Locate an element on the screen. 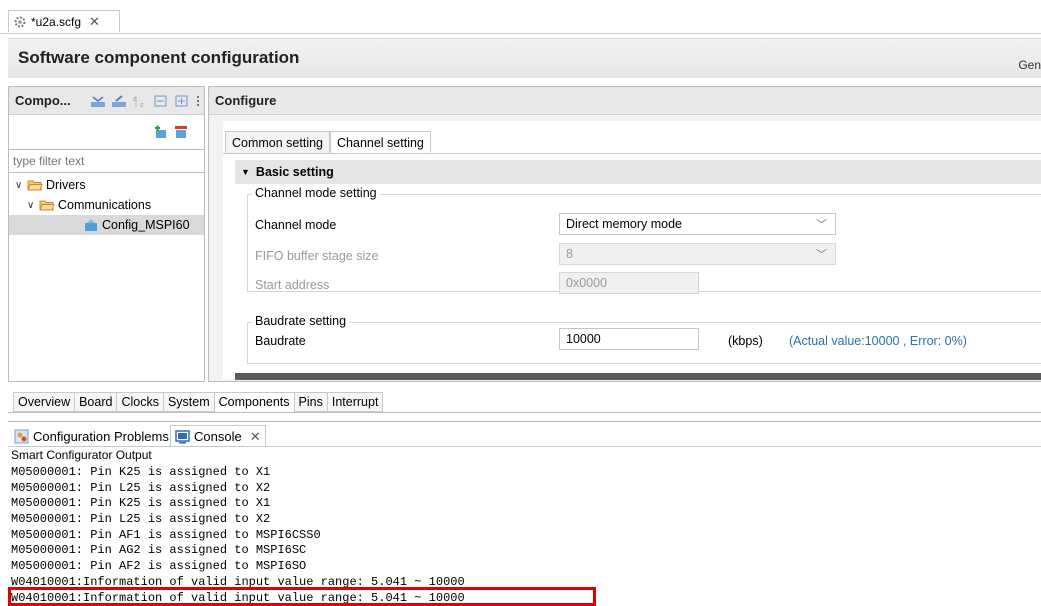 The image size is (1041, 606). baudrate-input: 10000 is located at coordinates (629, 339).